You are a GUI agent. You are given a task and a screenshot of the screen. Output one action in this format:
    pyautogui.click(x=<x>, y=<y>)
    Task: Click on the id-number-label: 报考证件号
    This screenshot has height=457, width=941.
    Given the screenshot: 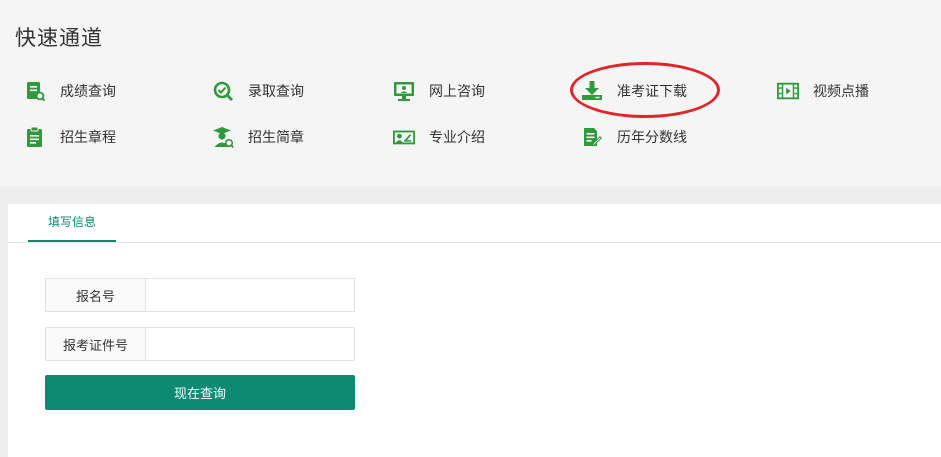 What is the action you would take?
    pyautogui.click(x=95, y=344)
    